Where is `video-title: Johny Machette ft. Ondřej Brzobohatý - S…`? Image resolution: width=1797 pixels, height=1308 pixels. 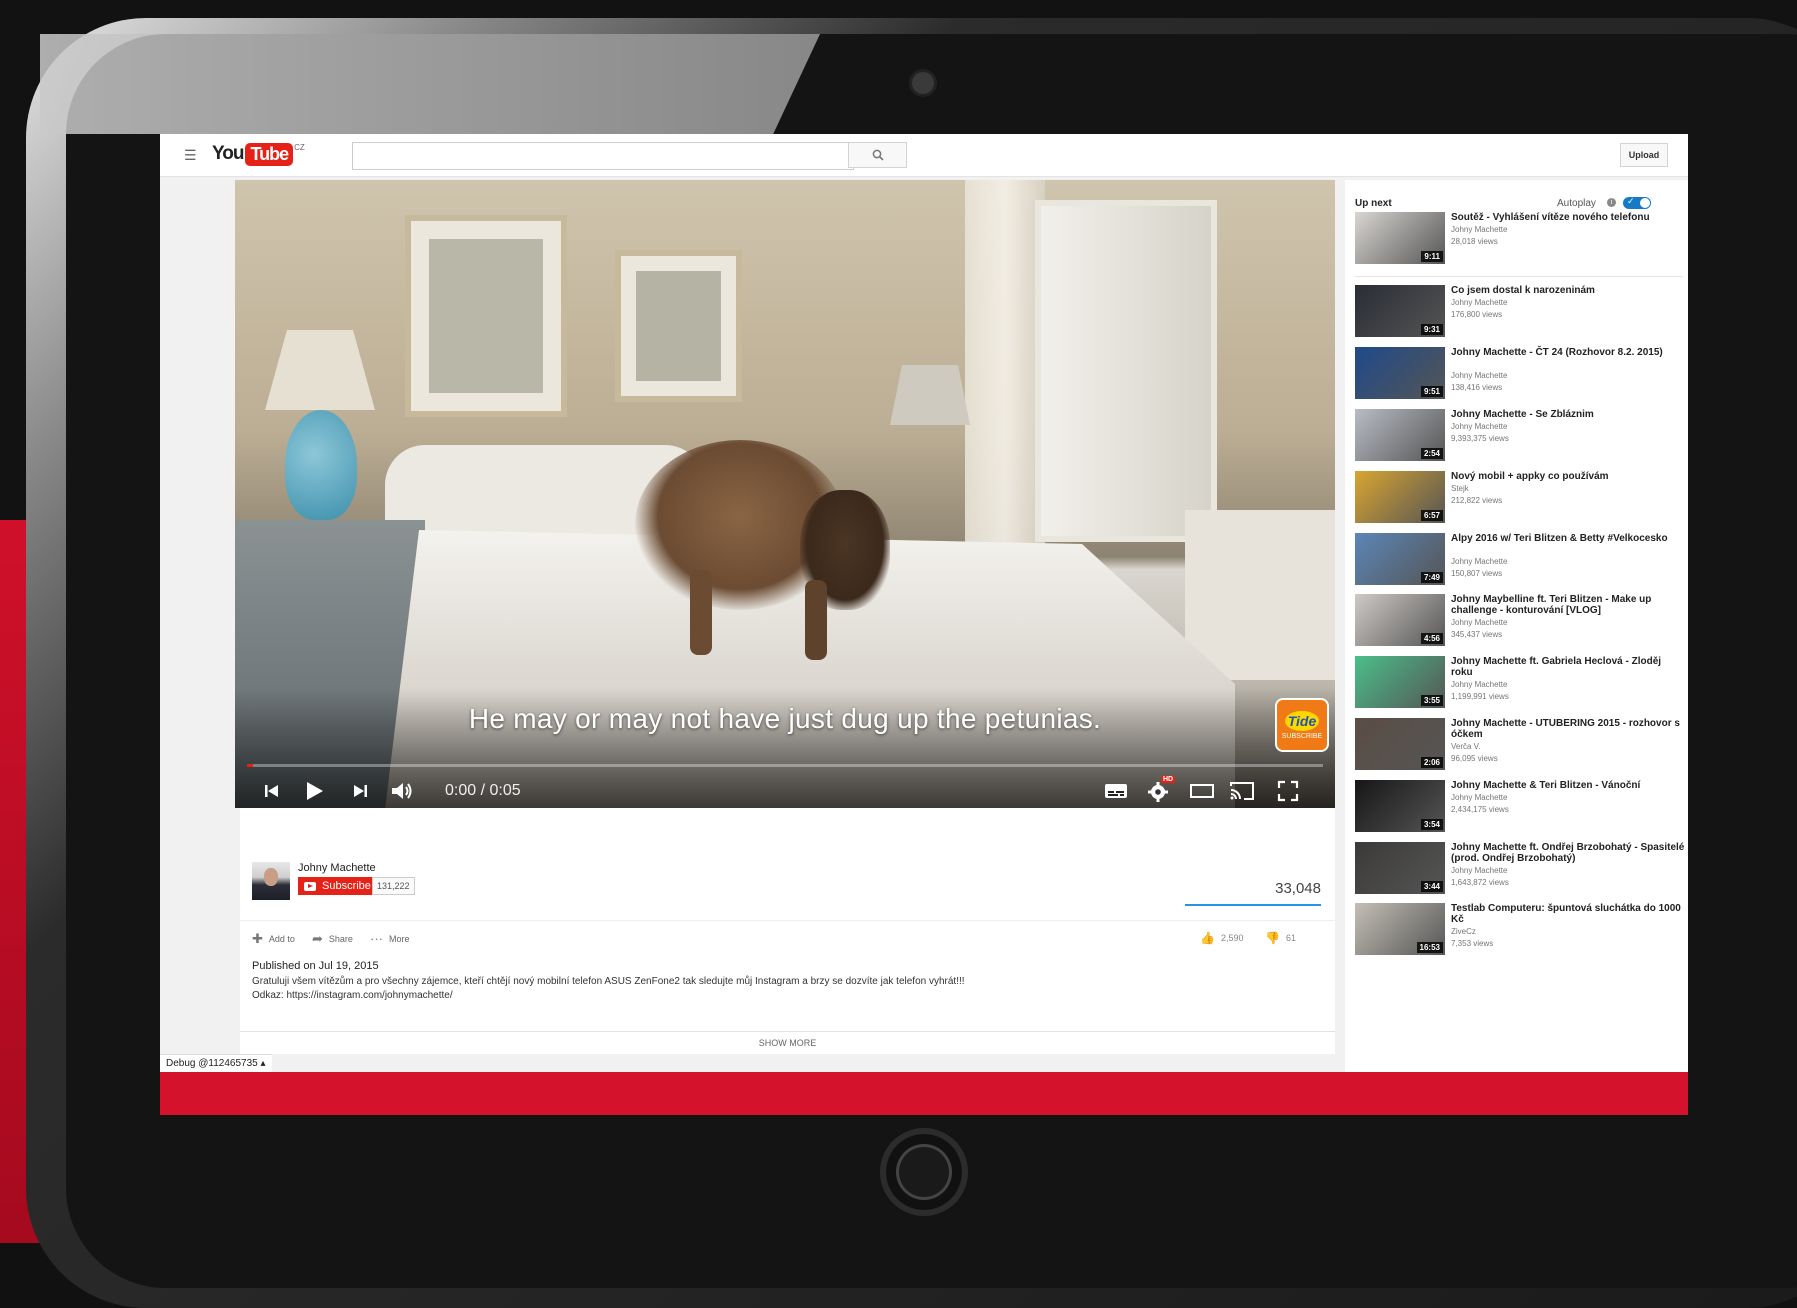
video-title: Johny Machette ft. Ondřej Brzobohatý - S… is located at coordinates (1568, 853).